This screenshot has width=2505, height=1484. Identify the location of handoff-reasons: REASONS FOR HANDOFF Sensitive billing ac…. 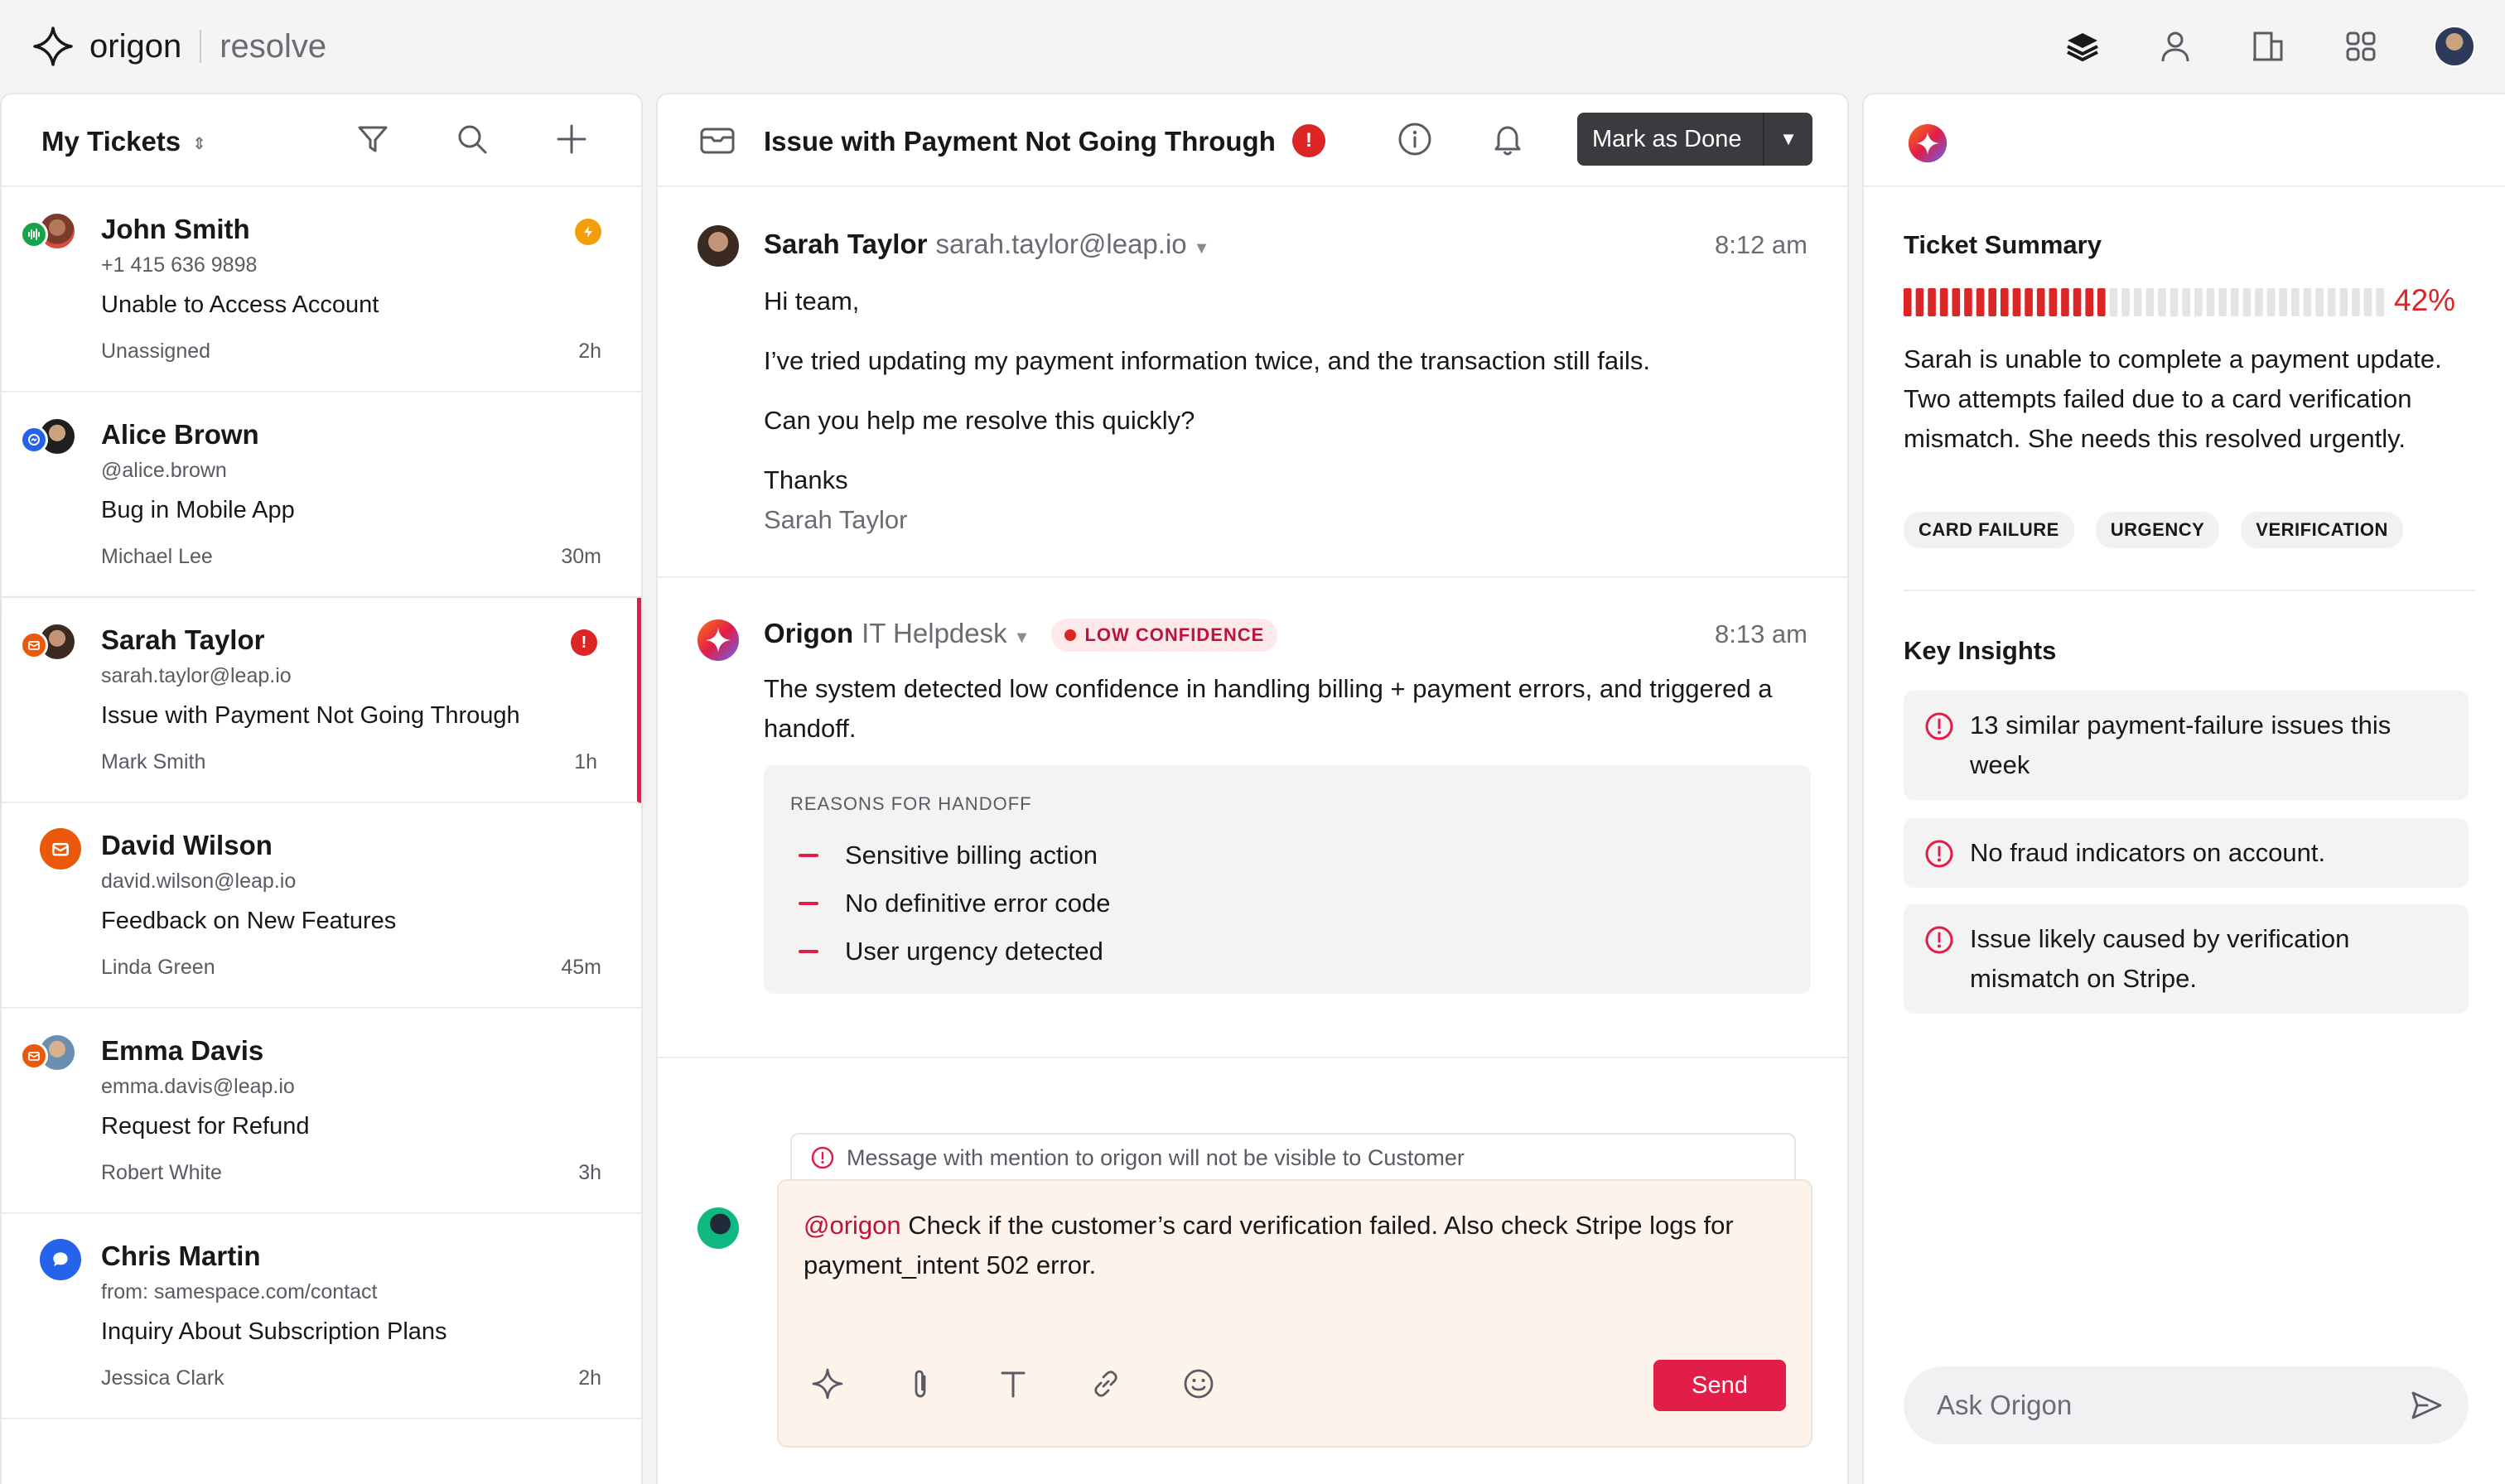
(1287, 879).